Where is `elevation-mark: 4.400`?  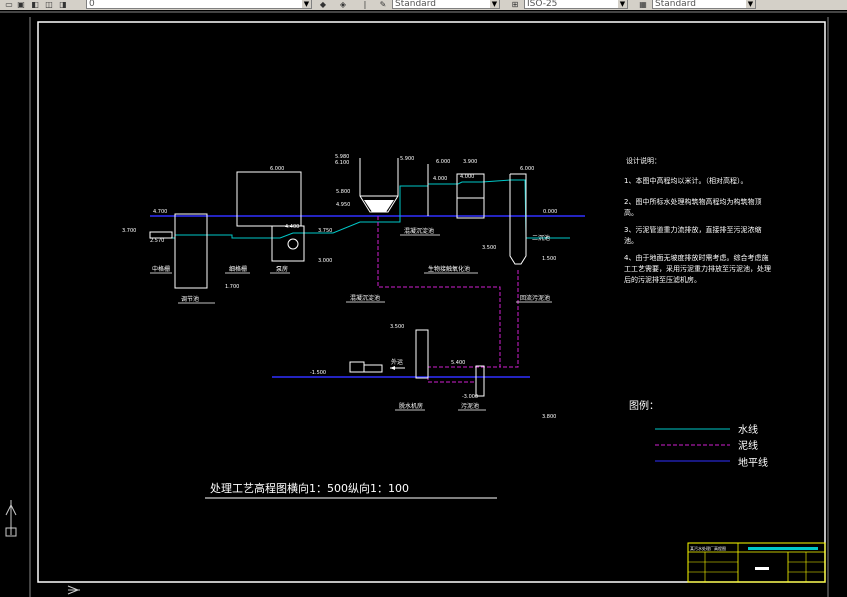
elevation-mark: 4.400 is located at coordinates (292, 227).